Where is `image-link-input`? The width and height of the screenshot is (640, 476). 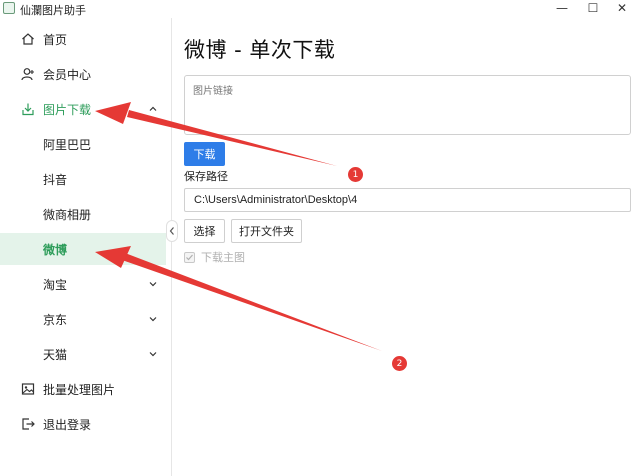
image-link-input is located at coordinates (407, 105).